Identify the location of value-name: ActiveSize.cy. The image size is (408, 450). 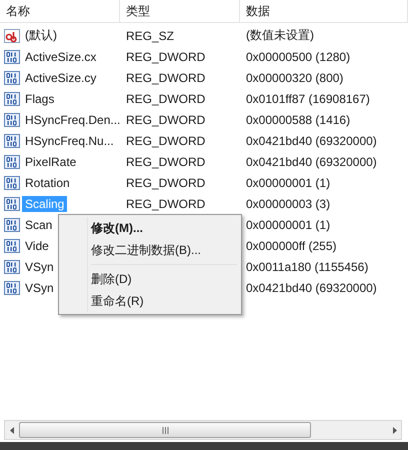
(61, 78).